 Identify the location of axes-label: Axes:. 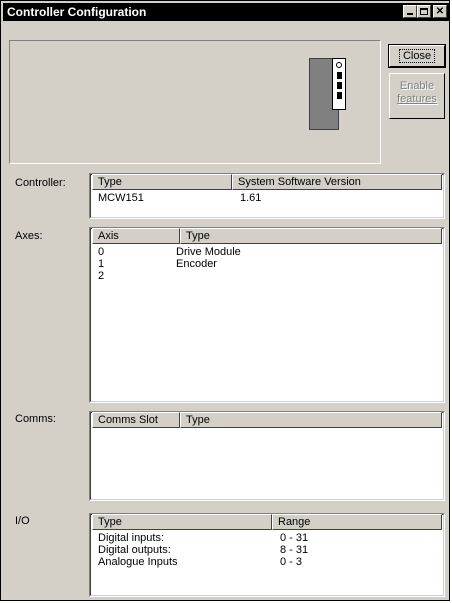
(29, 236).